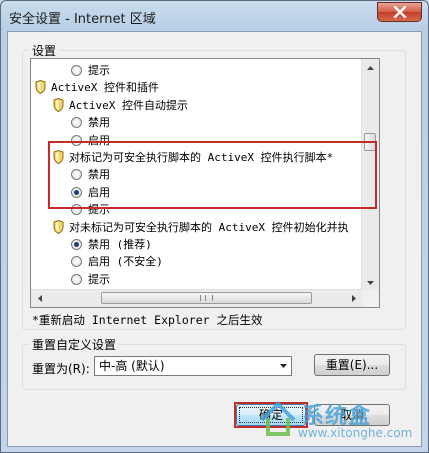 This screenshot has height=453, width=429. I want to click on settings-legend: 设置, so click(44, 51).